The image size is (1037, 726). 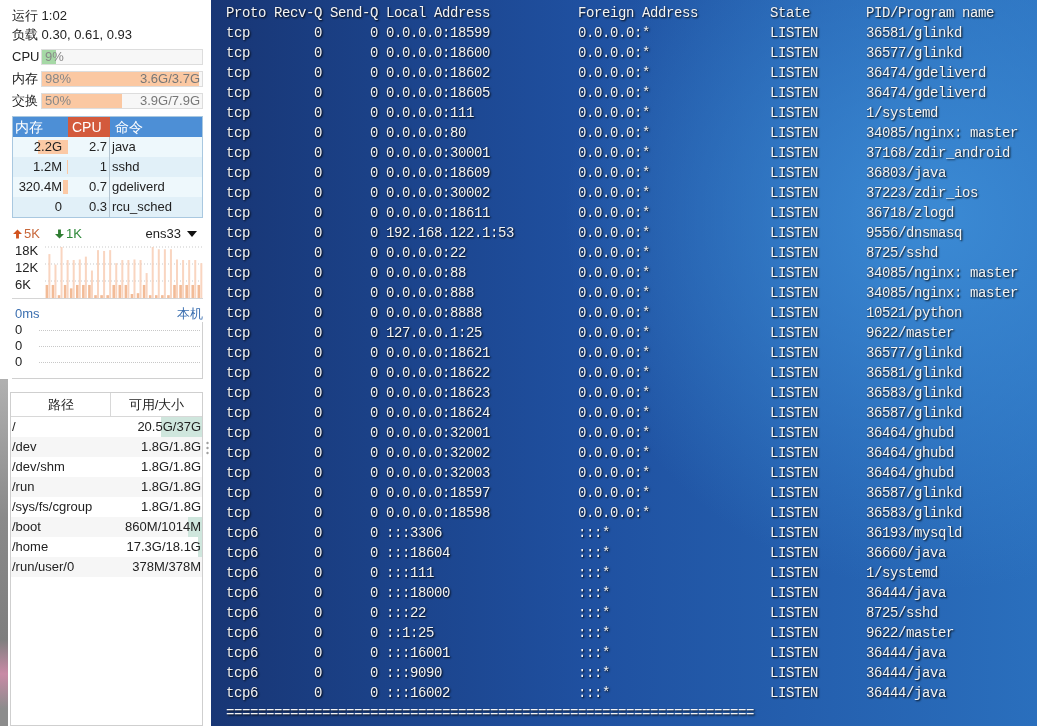 What do you see at coordinates (438, 173) in the screenshot?
I see `local-address-cell: 0.0.0.0:18609` at bounding box center [438, 173].